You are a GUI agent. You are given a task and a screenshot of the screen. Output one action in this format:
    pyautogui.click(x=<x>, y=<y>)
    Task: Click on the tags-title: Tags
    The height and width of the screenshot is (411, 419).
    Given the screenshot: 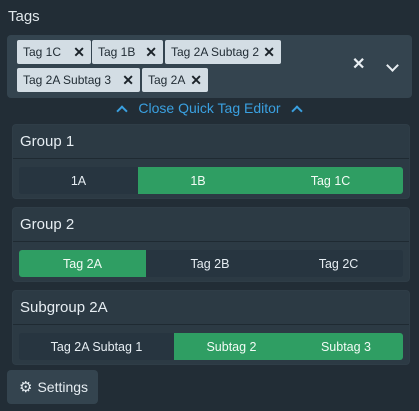 What is the action you would take?
    pyautogui.click(x=24, y=16)
    